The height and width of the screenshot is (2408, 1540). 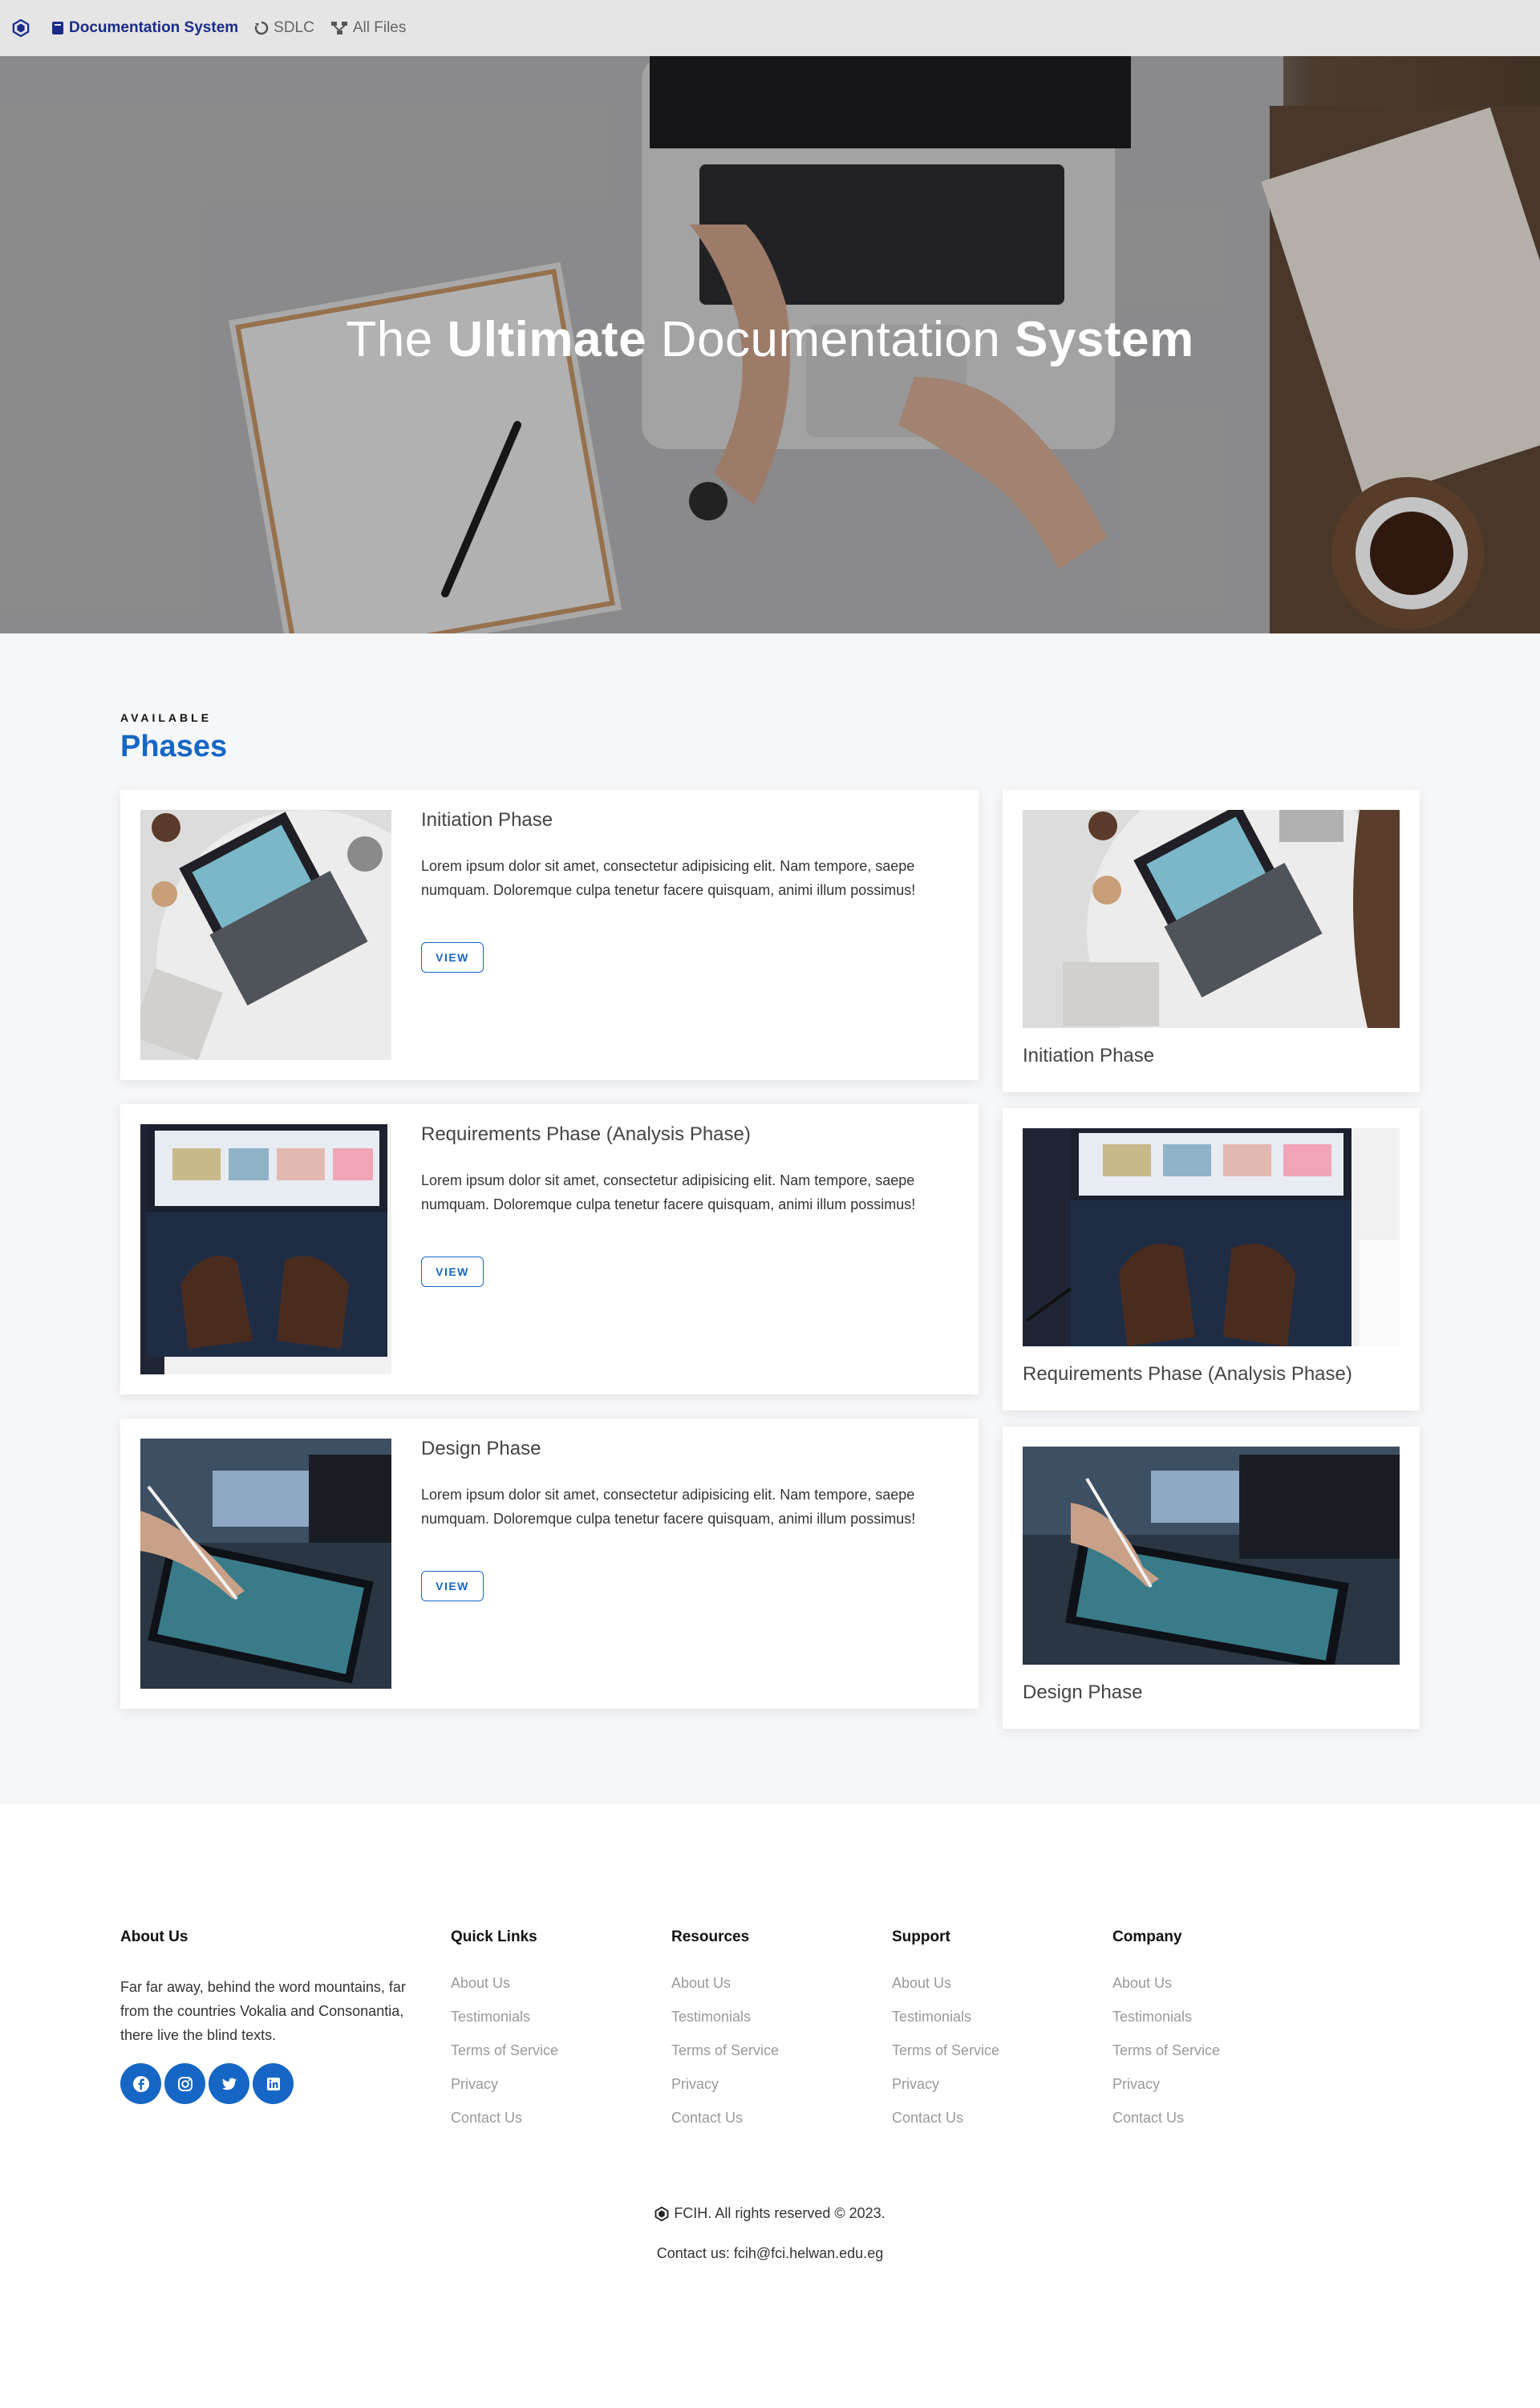 I want to click on footer-heading: Quick Links, so click(x=494, y=1936).